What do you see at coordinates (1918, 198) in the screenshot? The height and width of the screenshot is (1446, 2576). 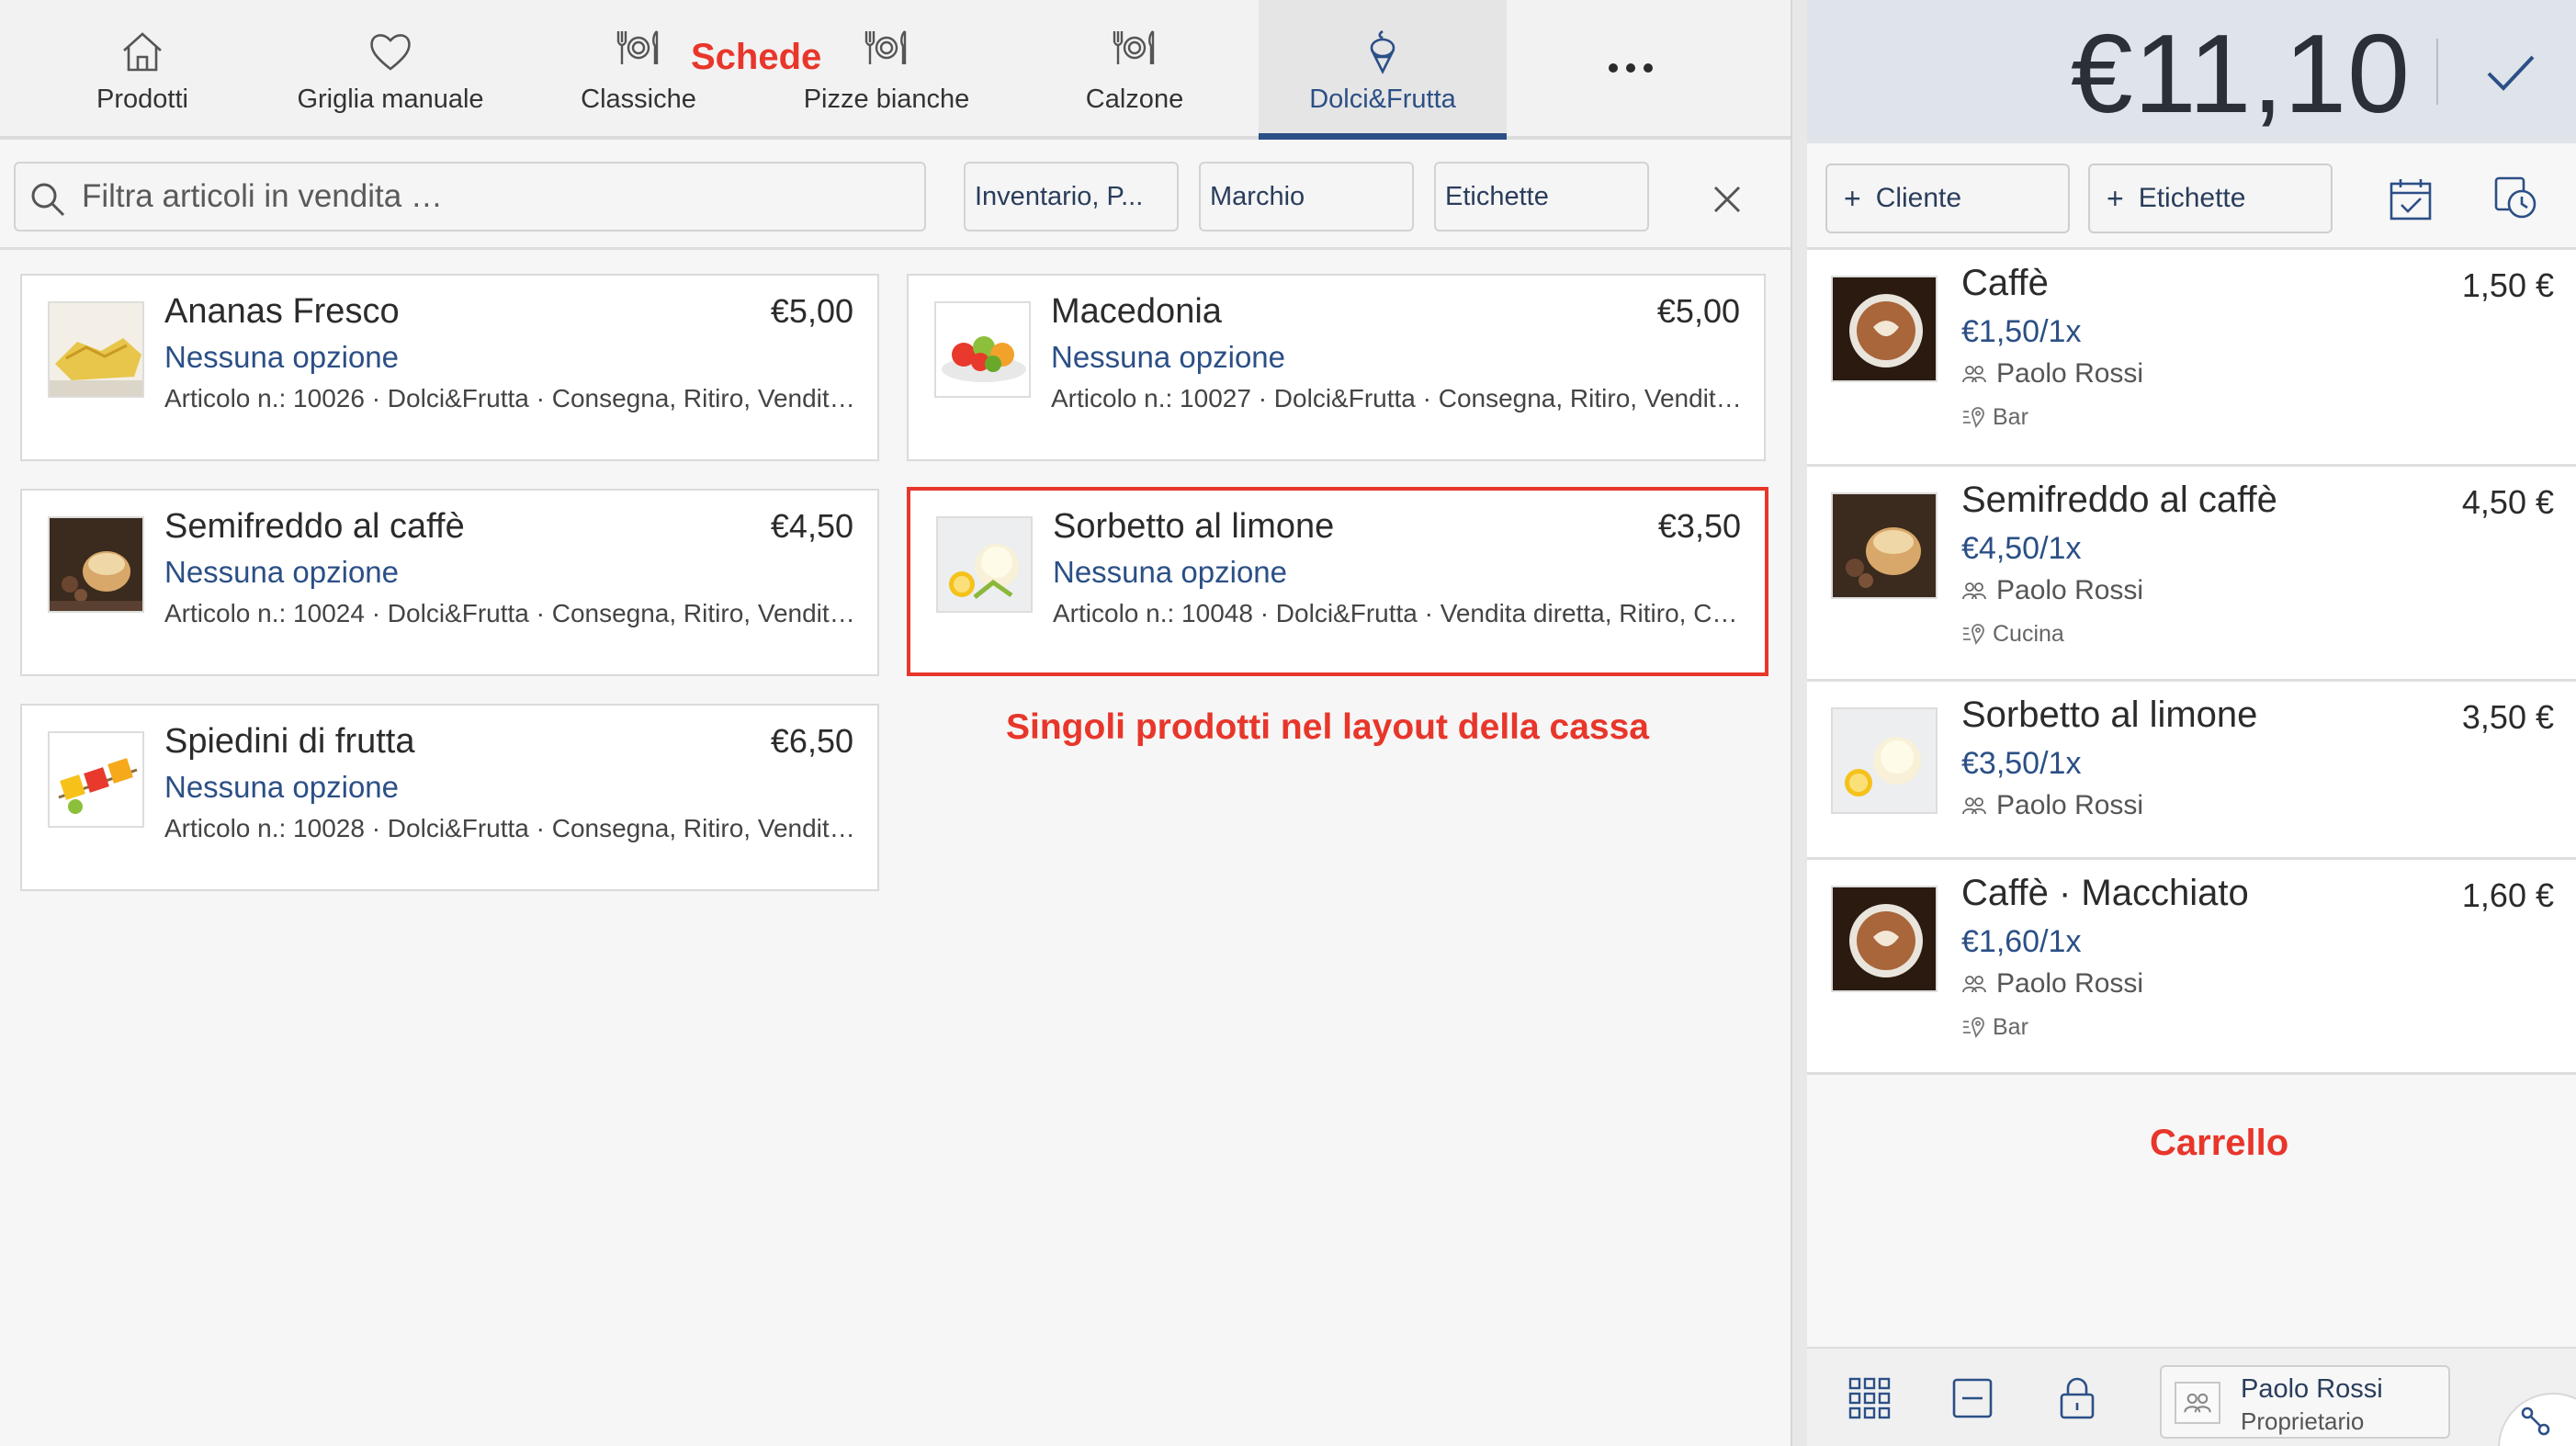 I see `add-customer-label: Cliente` at bounding box center [1918, 198].